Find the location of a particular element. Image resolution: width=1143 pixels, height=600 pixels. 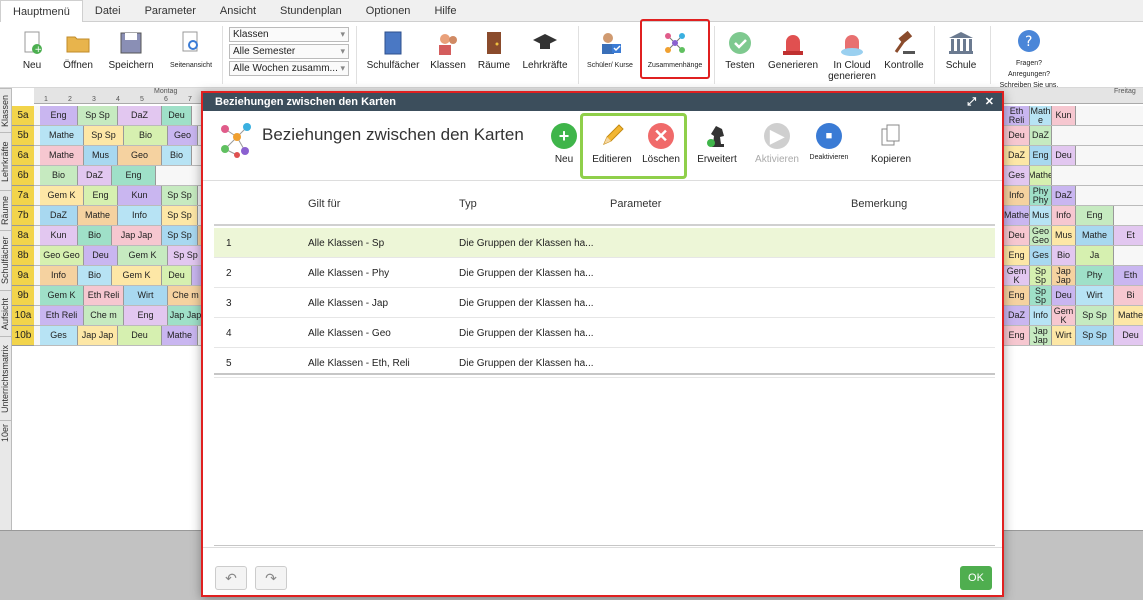

menu-hauptmenue: Hauptmenü is located at coordinates (41, 11).